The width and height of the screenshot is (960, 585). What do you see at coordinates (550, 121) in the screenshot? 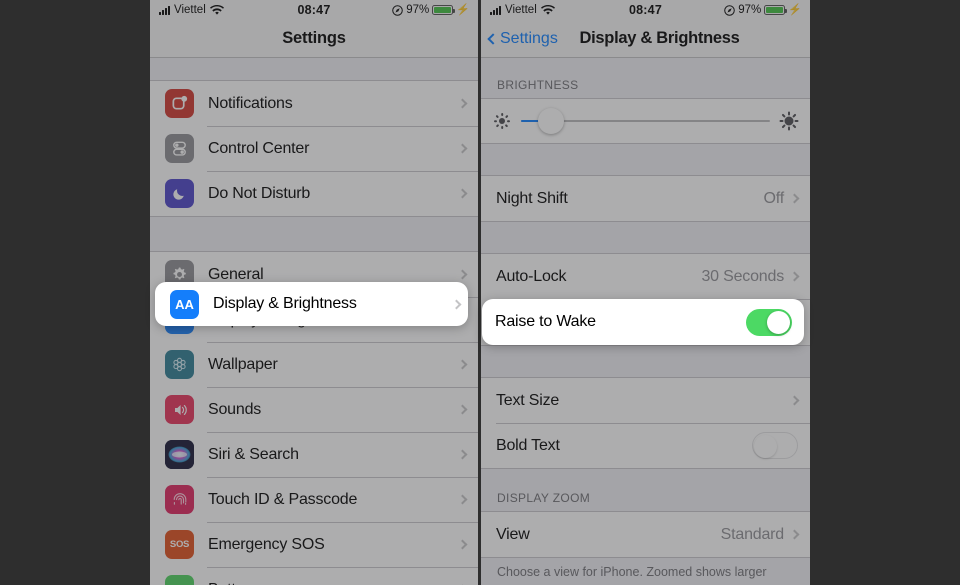
I see `slider-thumb` at bounding box center [550, 121].